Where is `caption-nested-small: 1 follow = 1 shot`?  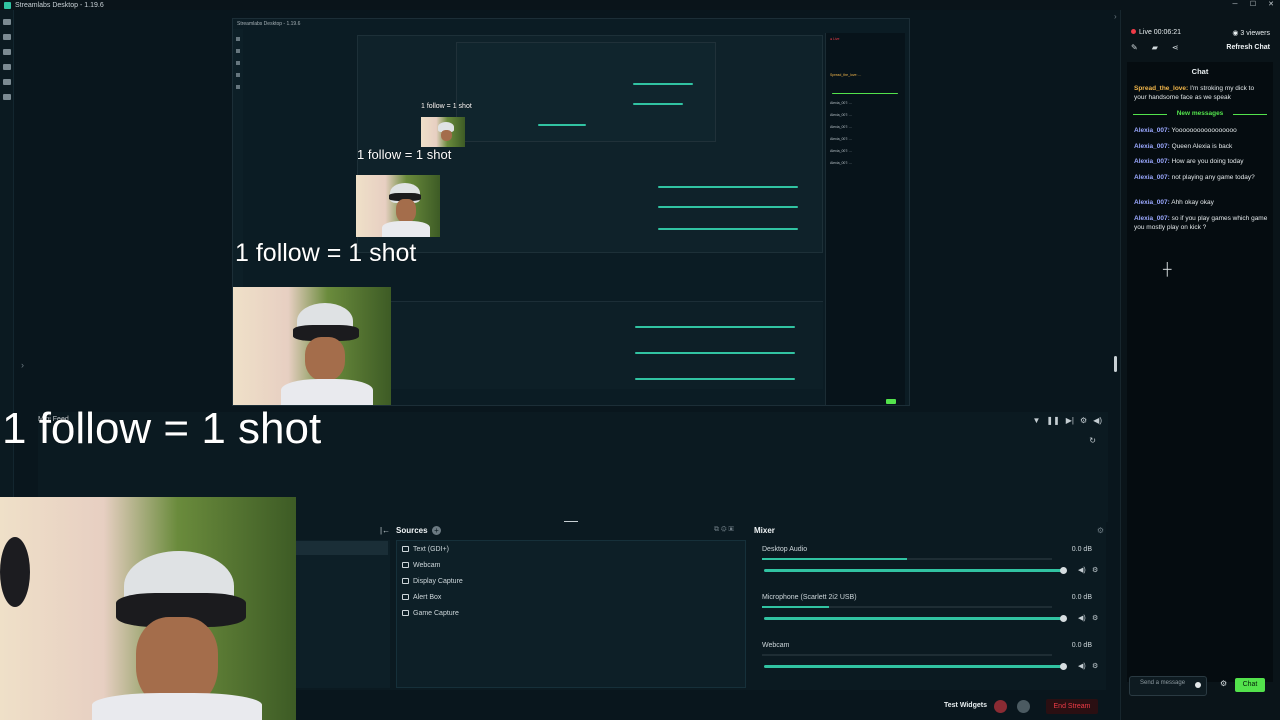
caption-nested-small: 1 follow = 1 shot is located at coordinates (446, 106).